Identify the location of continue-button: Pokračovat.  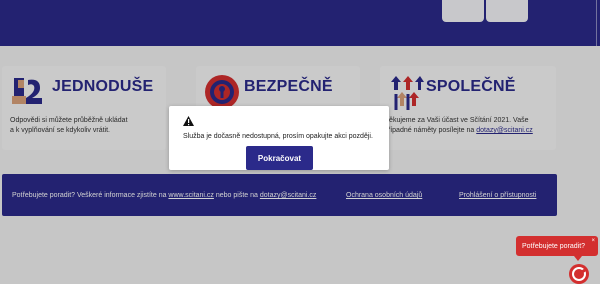
(279, 158).